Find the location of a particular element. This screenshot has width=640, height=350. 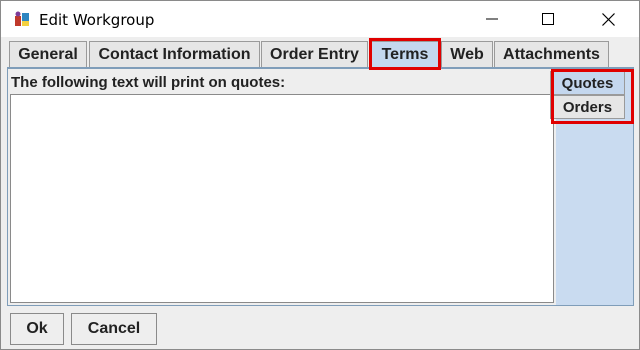

tab-general: General is located at coordinates (48, 54).